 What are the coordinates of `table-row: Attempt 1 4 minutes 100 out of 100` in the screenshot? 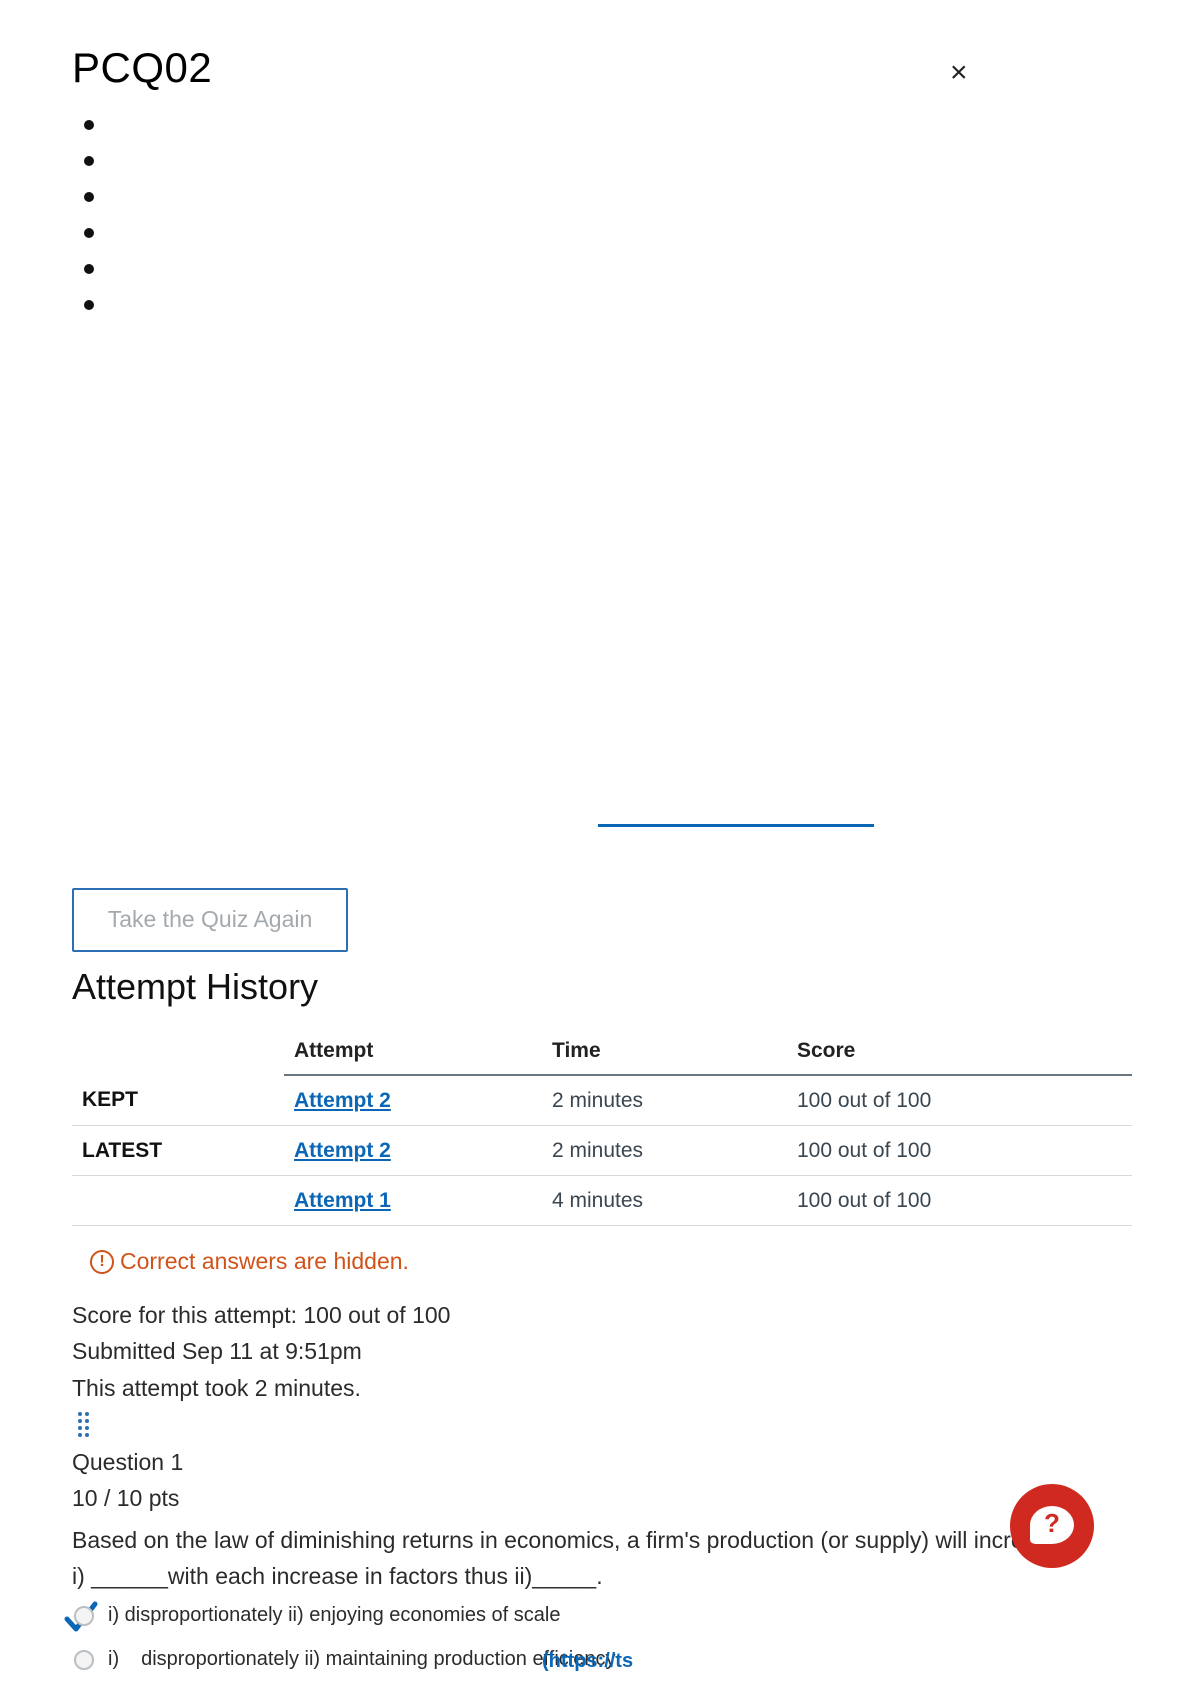 It's located at (602, 1200).